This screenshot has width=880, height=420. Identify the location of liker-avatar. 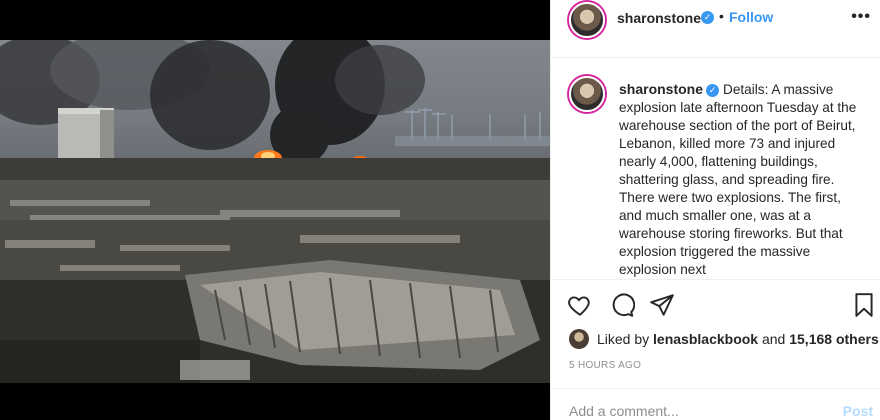
(579, 339).